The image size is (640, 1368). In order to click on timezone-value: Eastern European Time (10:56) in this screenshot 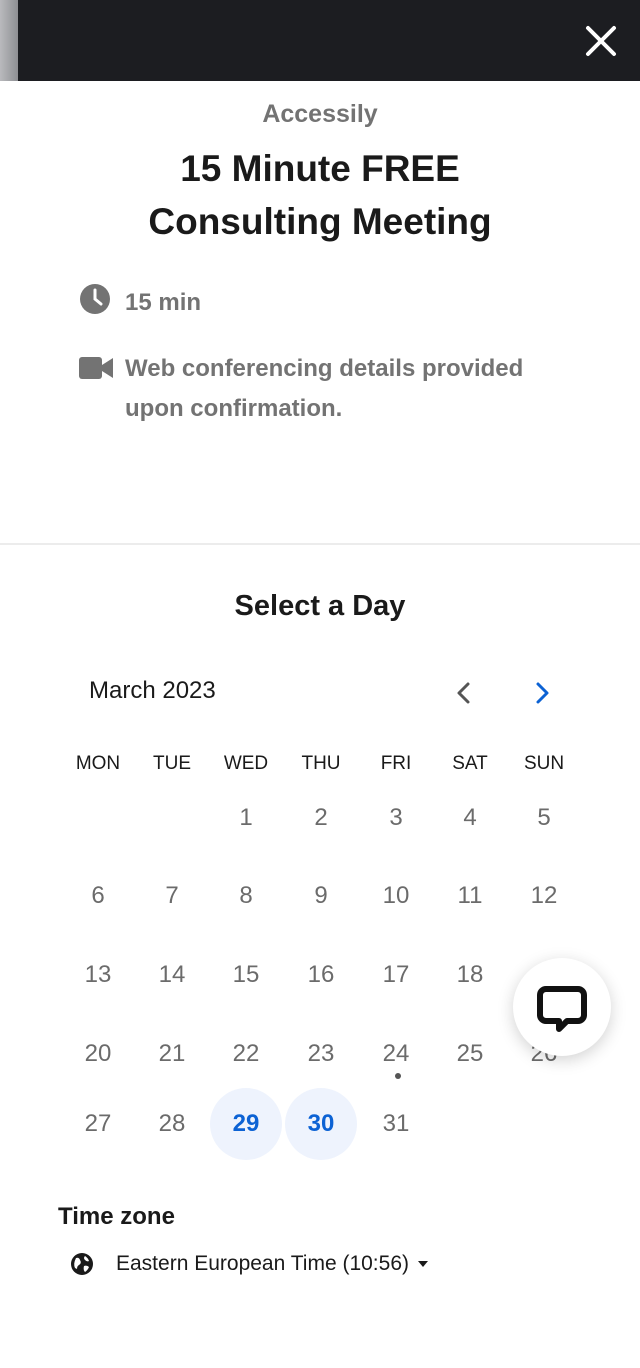, I will do `click(262, 1263)`.